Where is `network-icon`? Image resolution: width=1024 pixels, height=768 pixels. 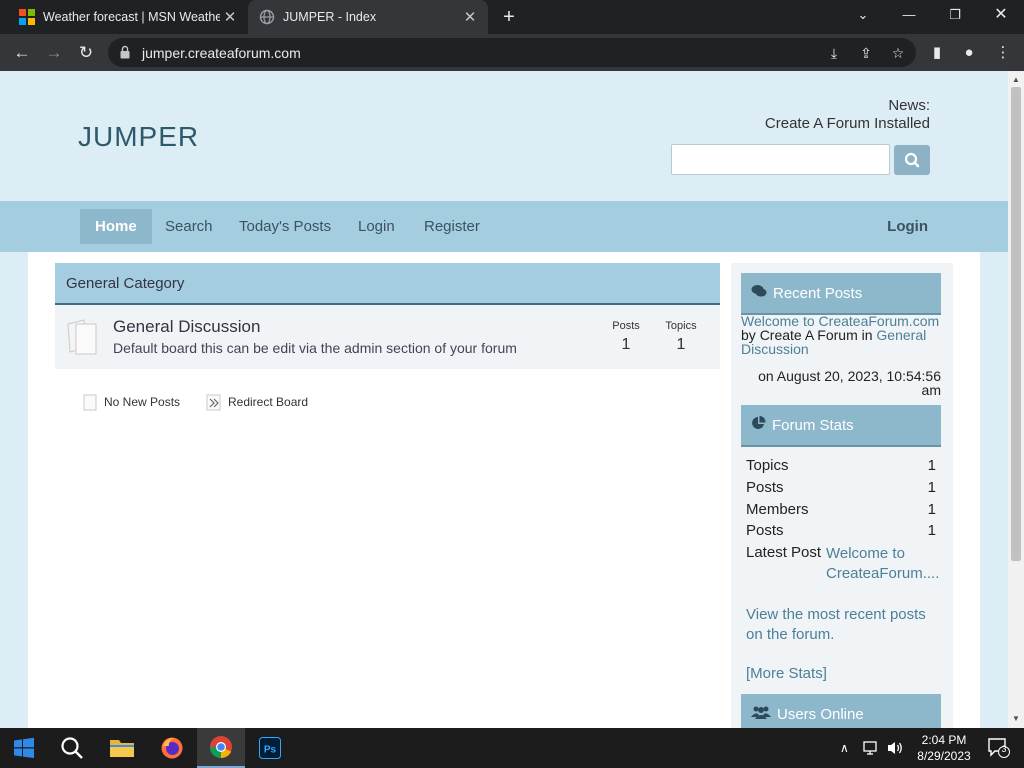 network-icon is located at coordinates (871, 748).